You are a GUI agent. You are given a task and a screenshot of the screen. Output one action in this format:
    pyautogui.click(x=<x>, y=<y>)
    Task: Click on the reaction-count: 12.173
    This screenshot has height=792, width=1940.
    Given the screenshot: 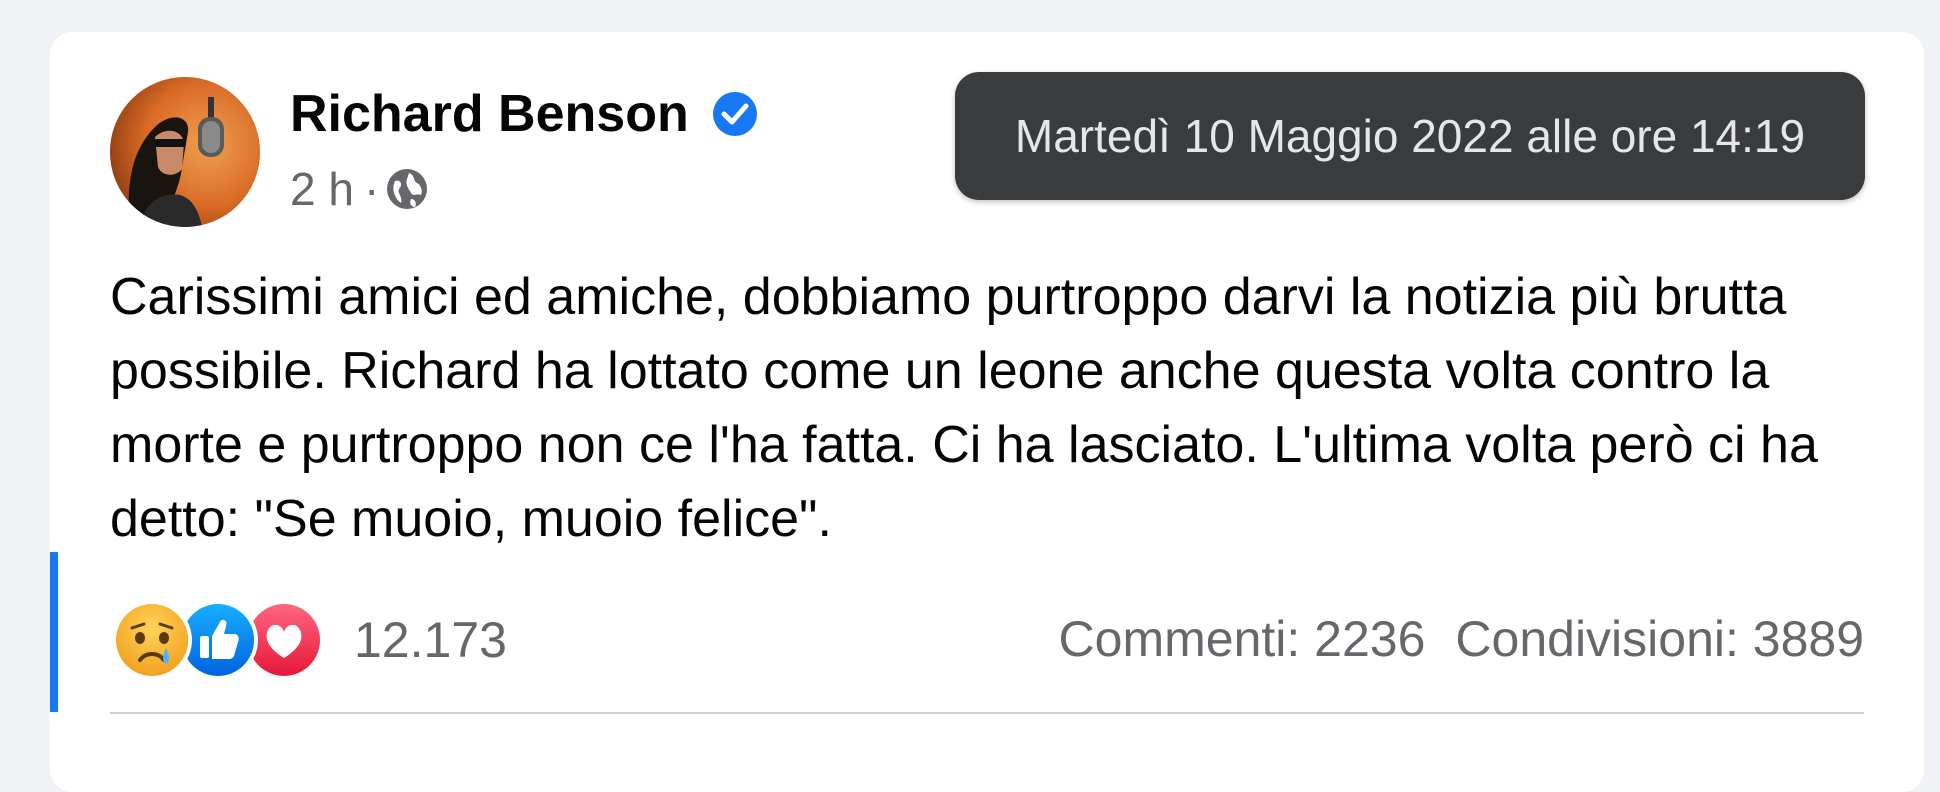 What is the action you would take?
    pyautogui.click(x=430, y=640)
    